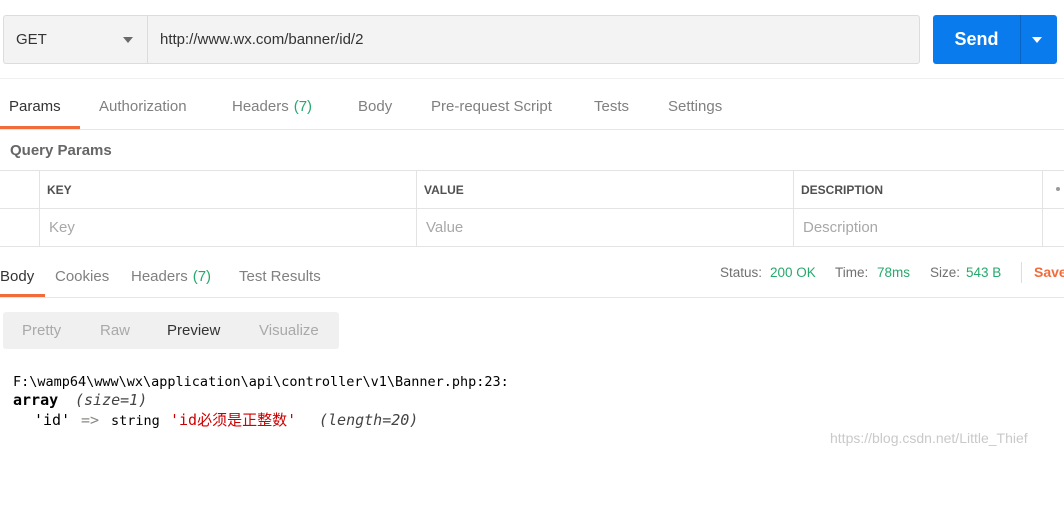 The image size is (1064, 525). What do you see at coordinates (741, 272) in the screenshot?
I see `status-label: Status:` at bounding box center [741, 272].